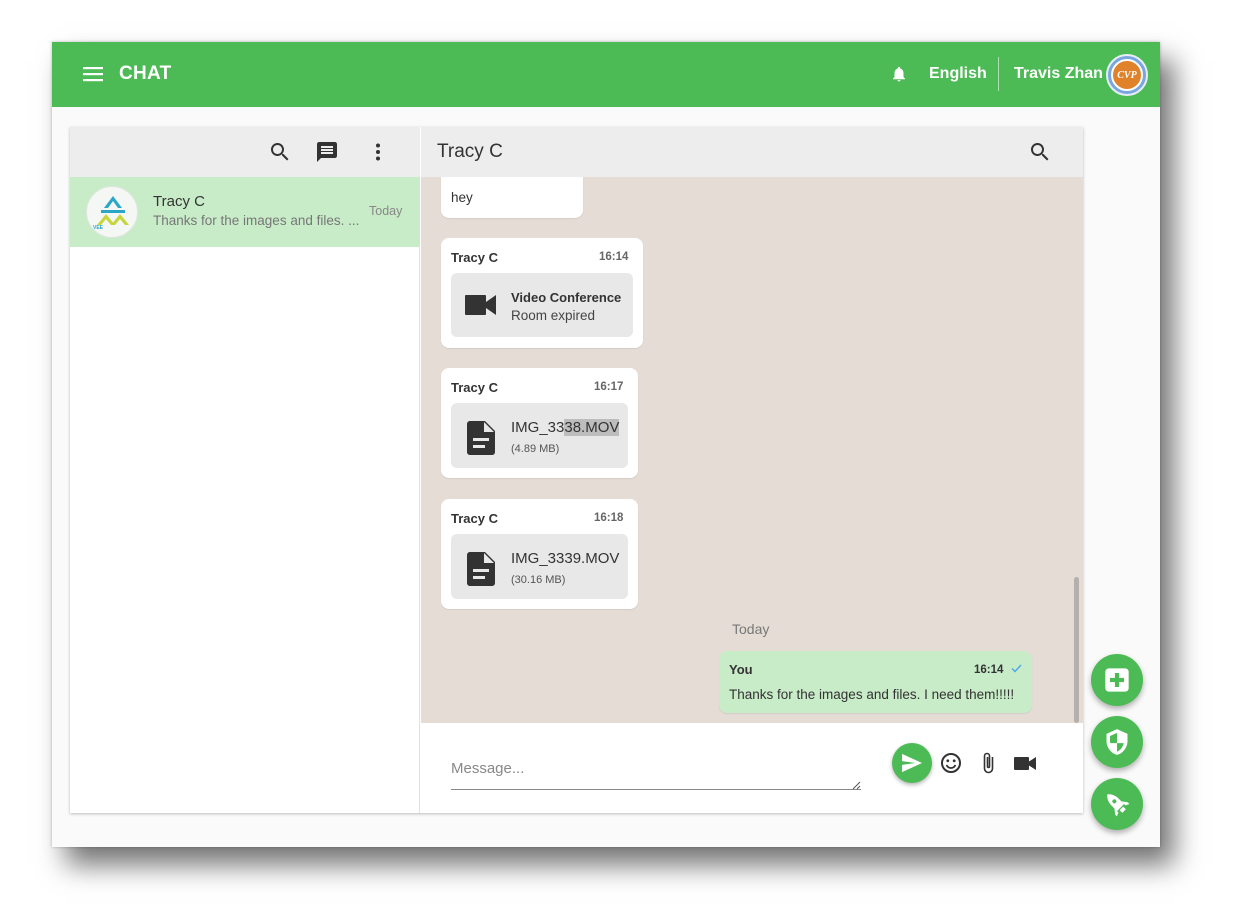 The width and height of the screenshot is (1248, 910). I want to click on send-button, so click(912, 763).